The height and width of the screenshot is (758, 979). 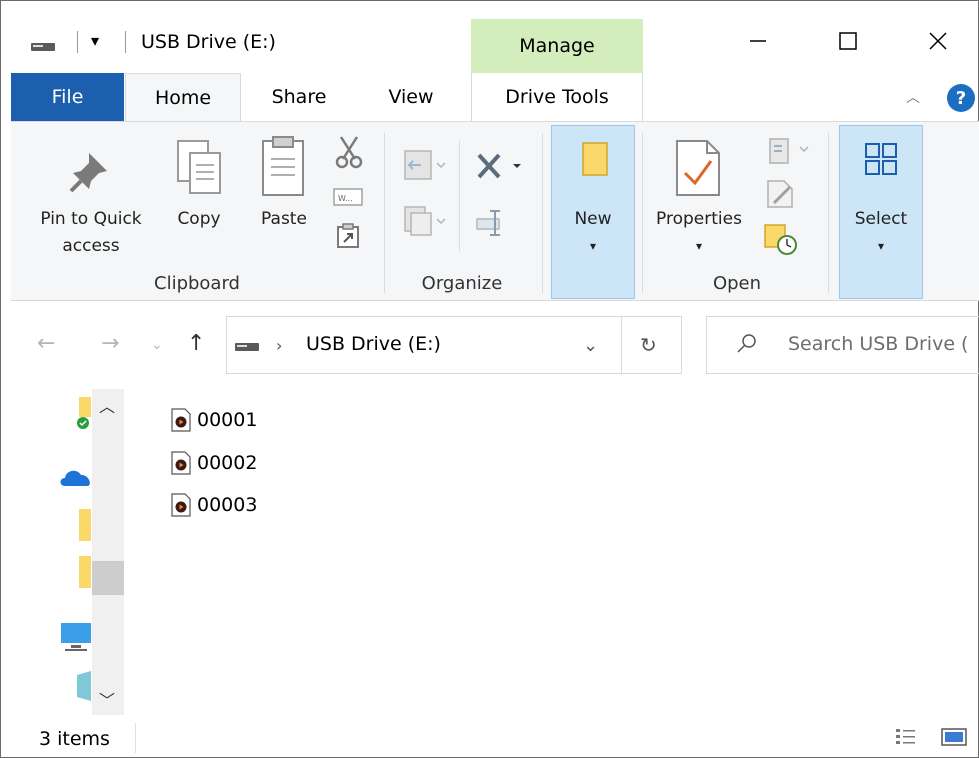 What do you see at coordinates (227, 420) in the screenshot?
I see `file-name: 00001` at bounding box center [227, 420].